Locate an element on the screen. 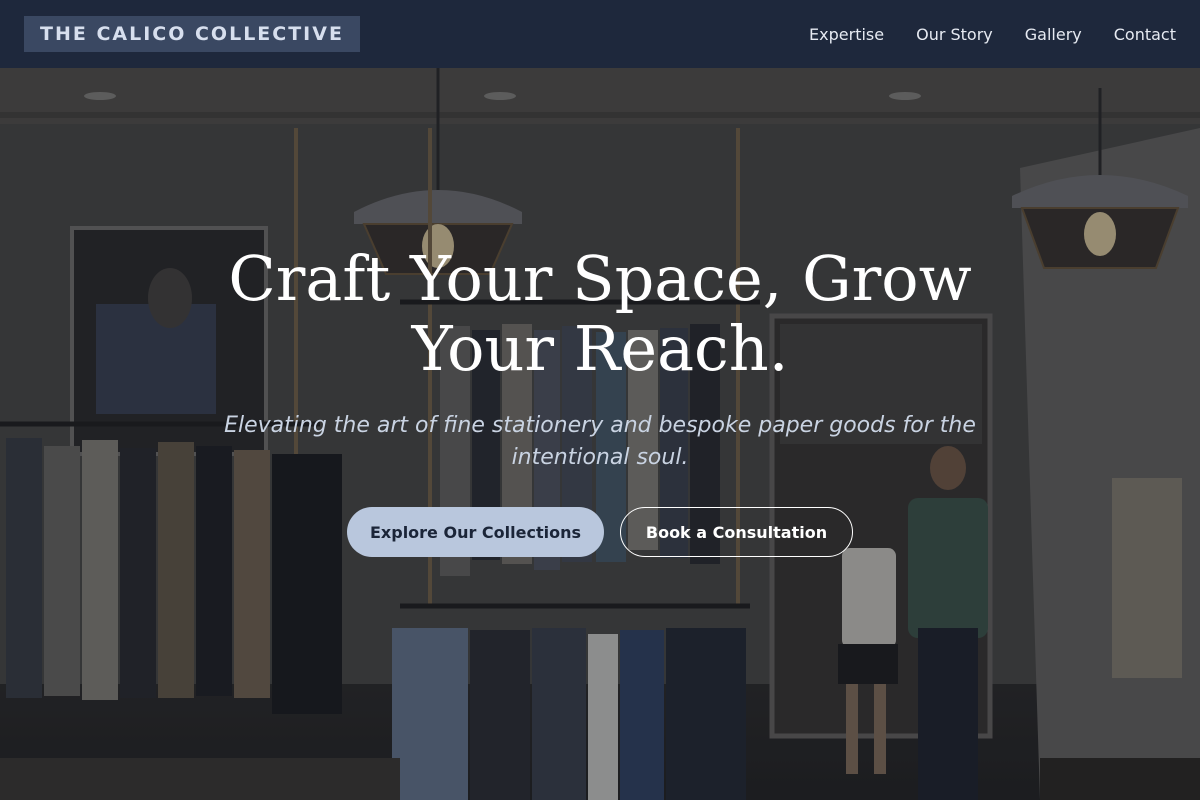  brand-logo: THE CALICO COLLECTIVE is located at coordinates (192, 34).